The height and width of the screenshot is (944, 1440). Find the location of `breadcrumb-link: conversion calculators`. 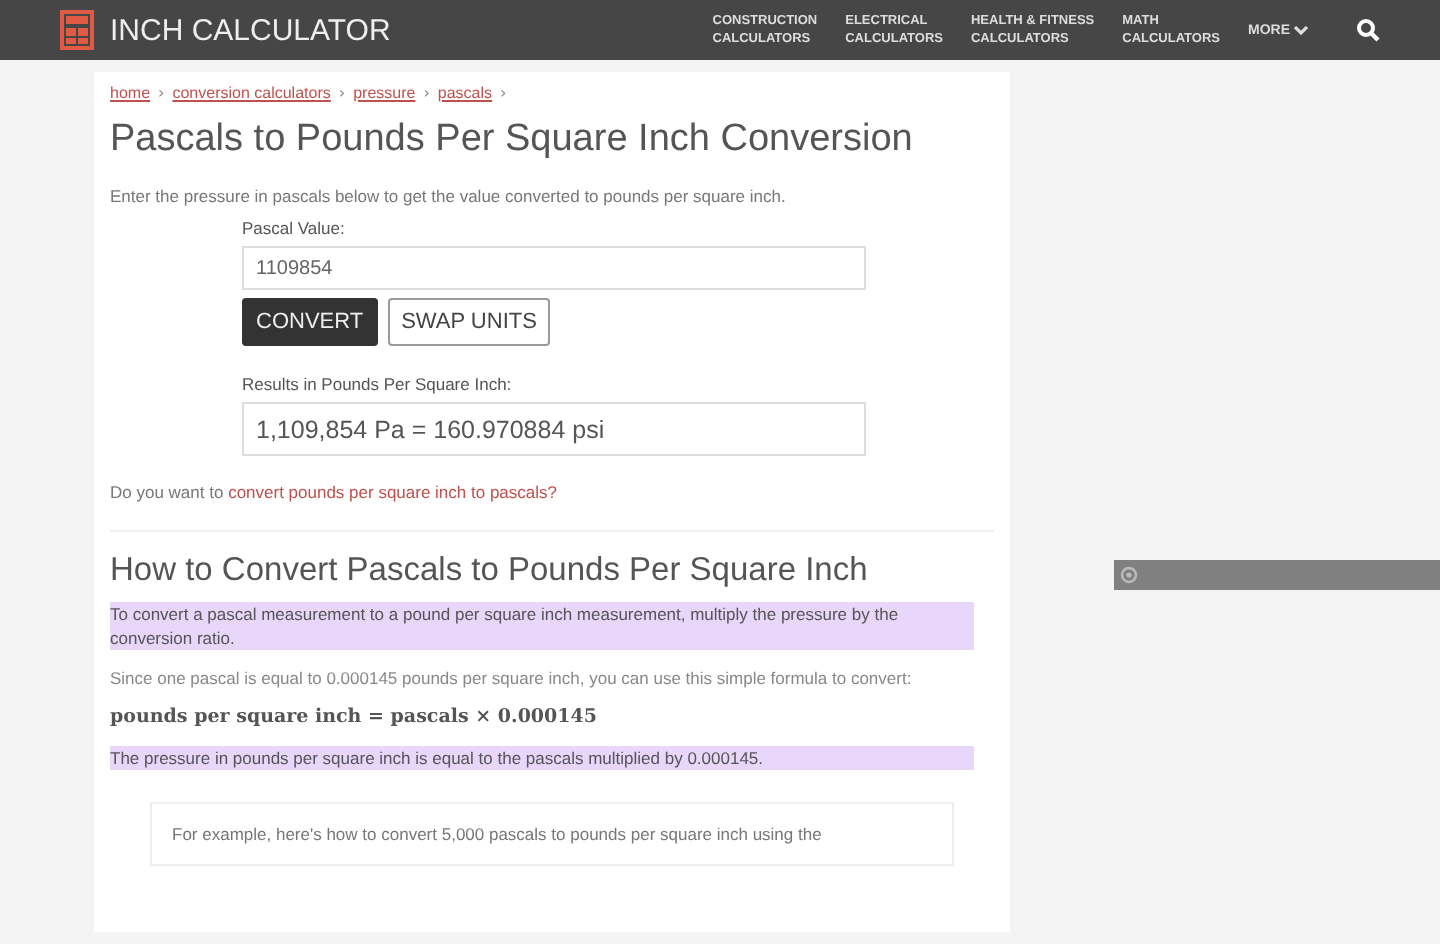

breadcrumb-link: conversion calculators is located at coordinates (251, 93).